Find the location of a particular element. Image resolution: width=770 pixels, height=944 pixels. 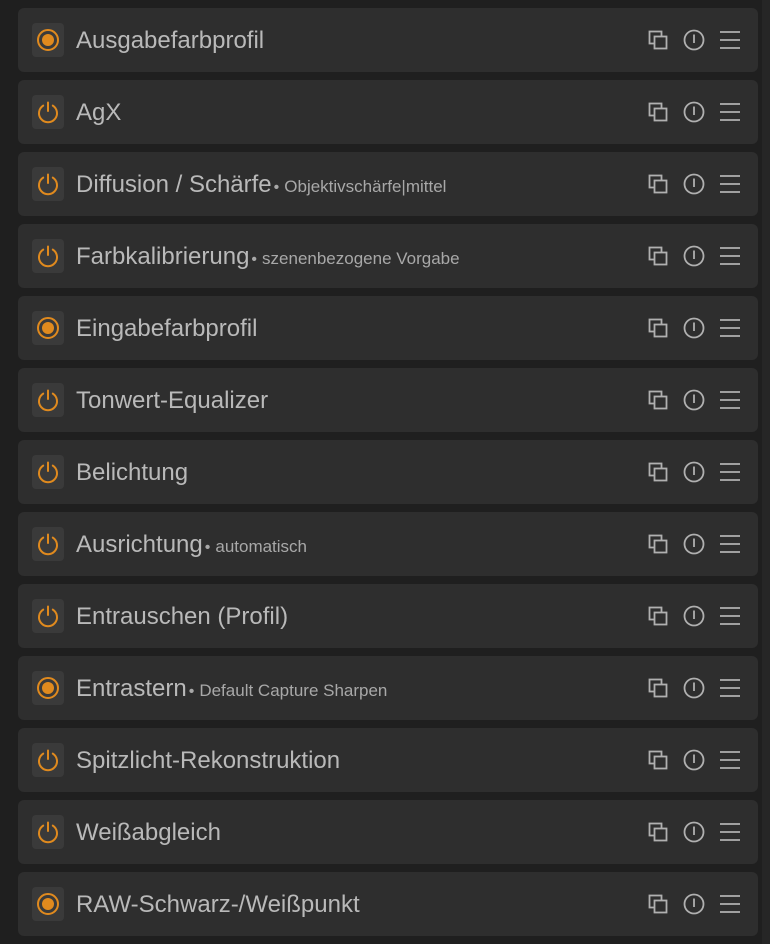

module-name: Ausrichtung is located at coordinates (139, 544).